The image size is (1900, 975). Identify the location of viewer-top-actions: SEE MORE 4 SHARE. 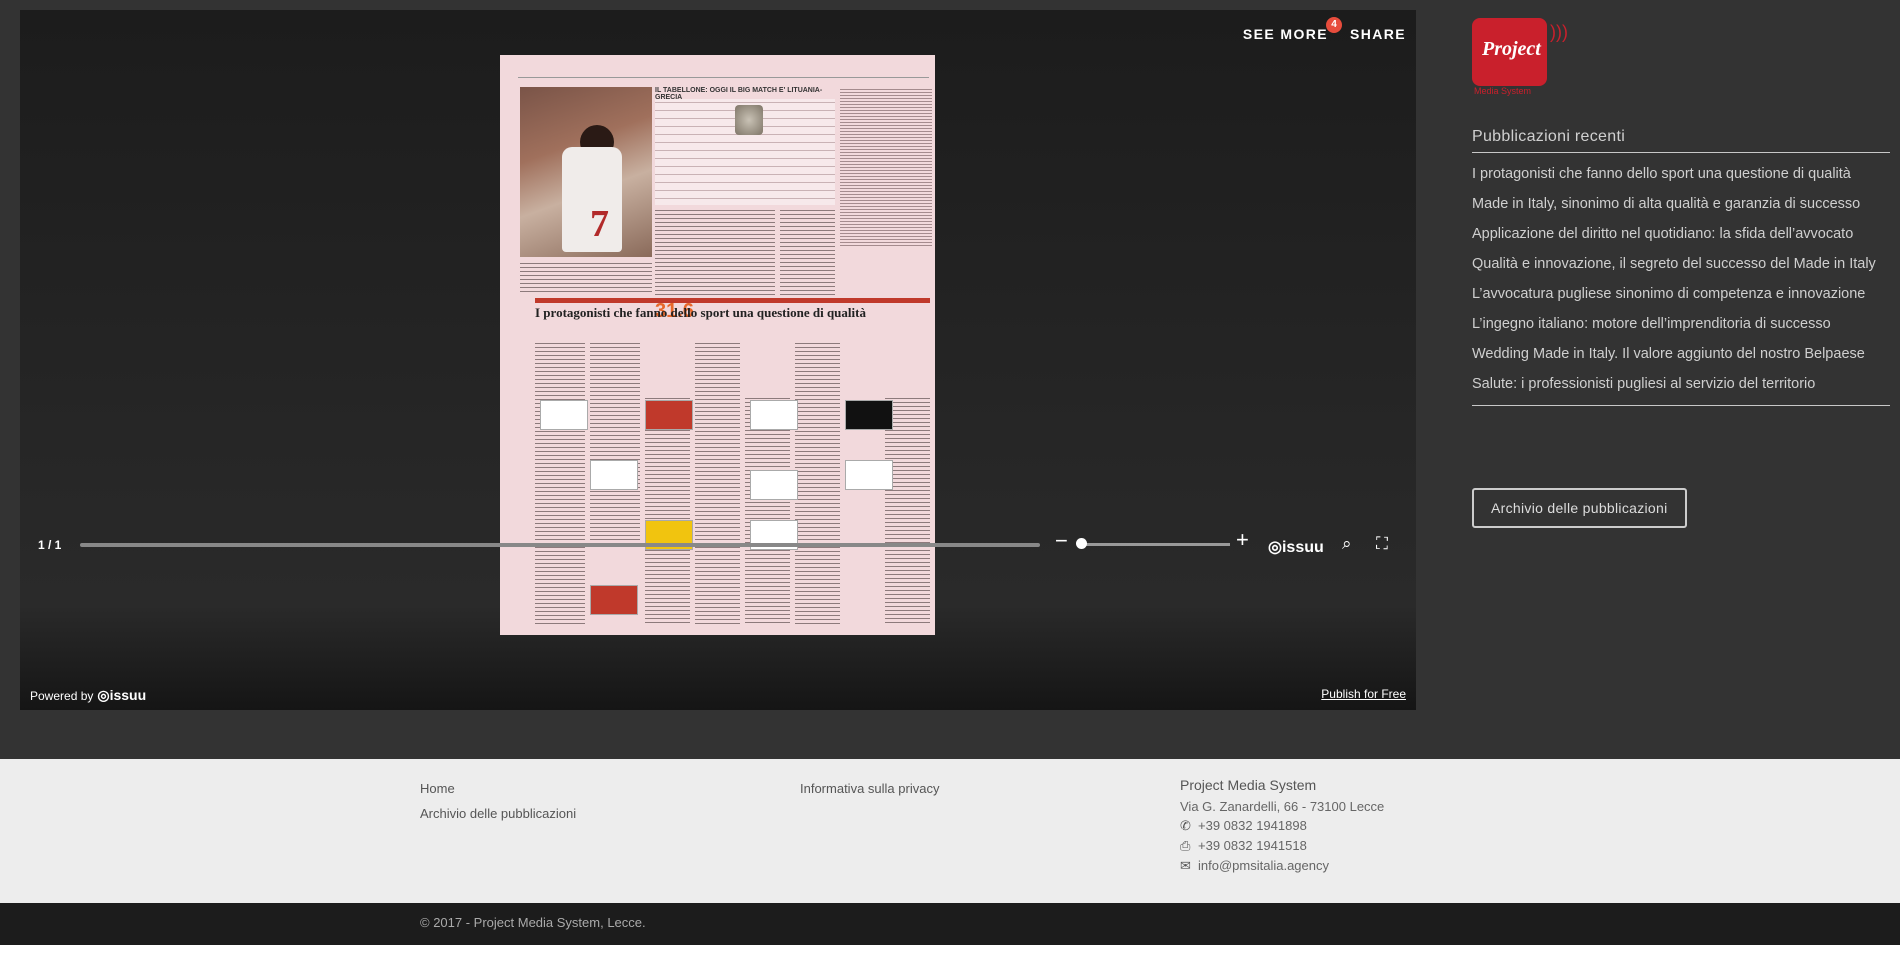
(1324, 29).